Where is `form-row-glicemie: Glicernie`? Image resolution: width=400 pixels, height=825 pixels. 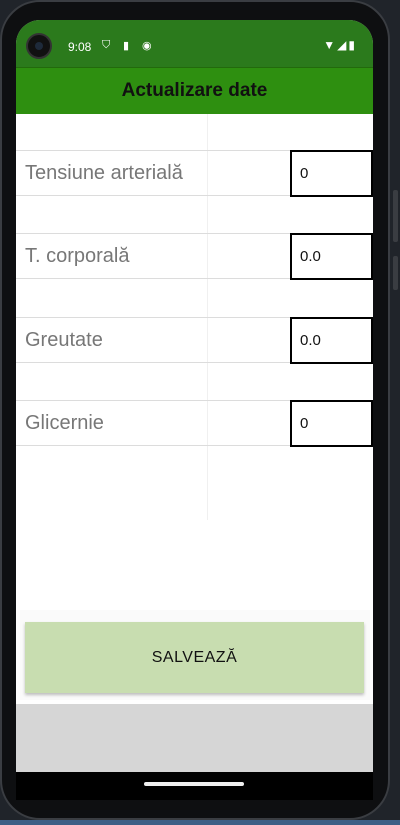
form-row-glicemie: Glicernie is located at coordinates (194, 423).